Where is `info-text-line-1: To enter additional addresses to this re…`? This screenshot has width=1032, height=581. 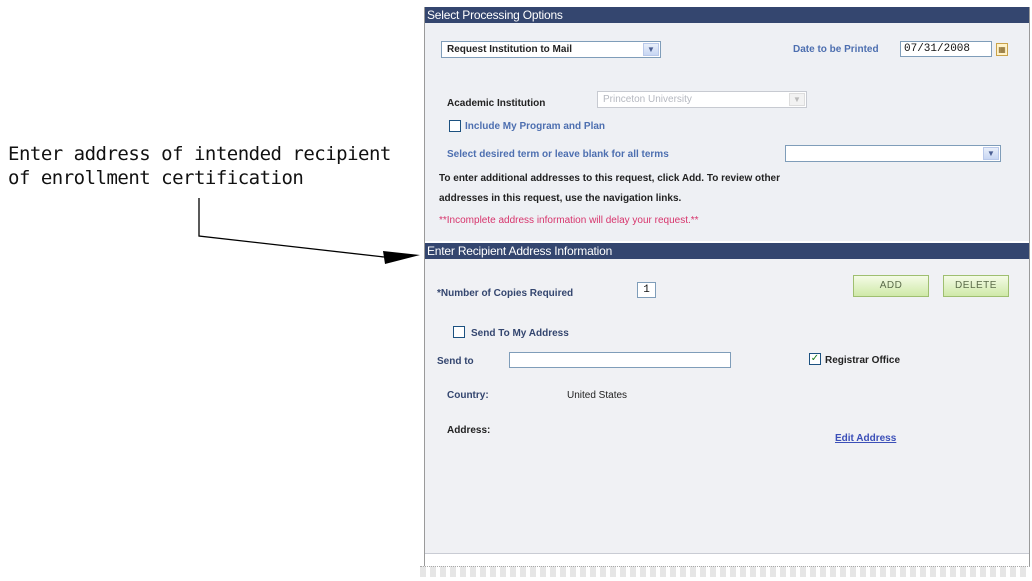
info-text-line-1: To enter additional addresses to this re… is located at coordinates (610, 178).